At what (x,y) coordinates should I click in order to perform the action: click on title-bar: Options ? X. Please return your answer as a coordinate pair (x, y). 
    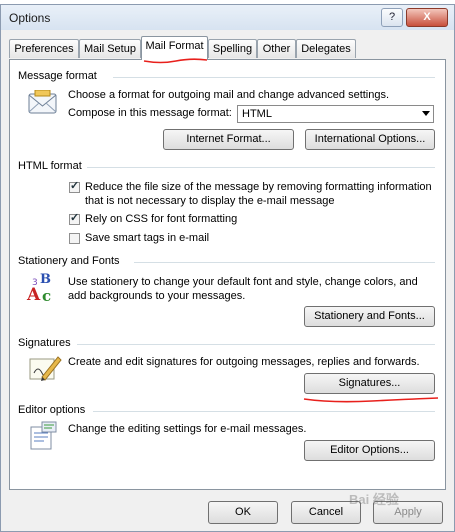
    Looking at the image, I should click on (227, 17).